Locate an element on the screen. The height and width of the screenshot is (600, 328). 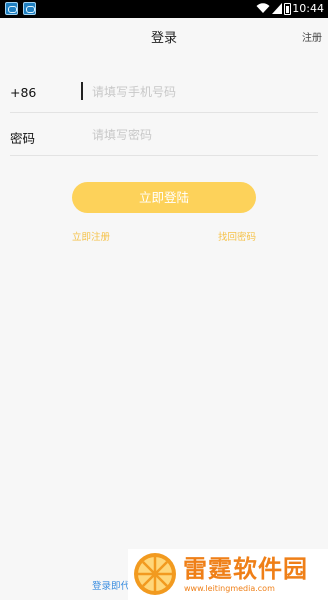
password-input is located at coordinates (195, 135).